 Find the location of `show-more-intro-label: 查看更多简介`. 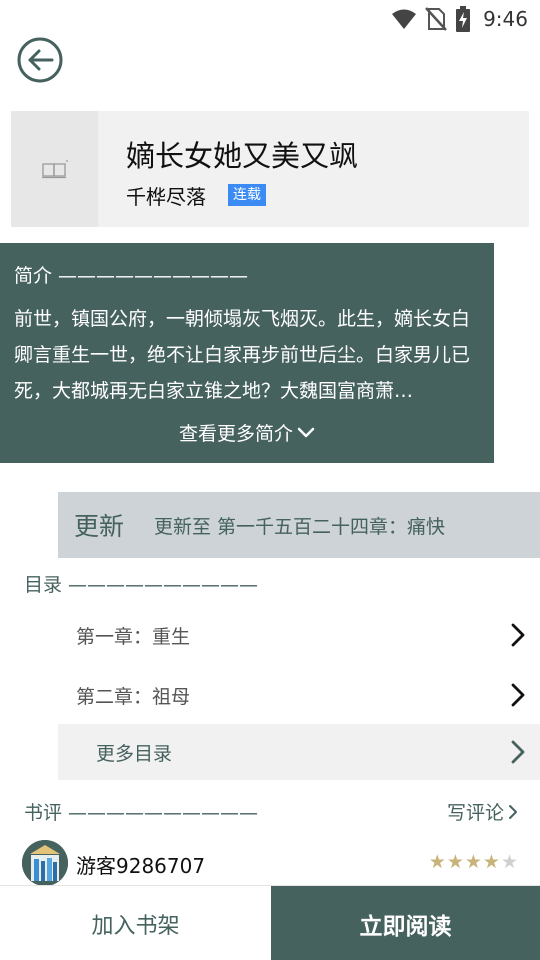

show-more-intro-label: 查看更多简介 is located at coordinates (235, 434).